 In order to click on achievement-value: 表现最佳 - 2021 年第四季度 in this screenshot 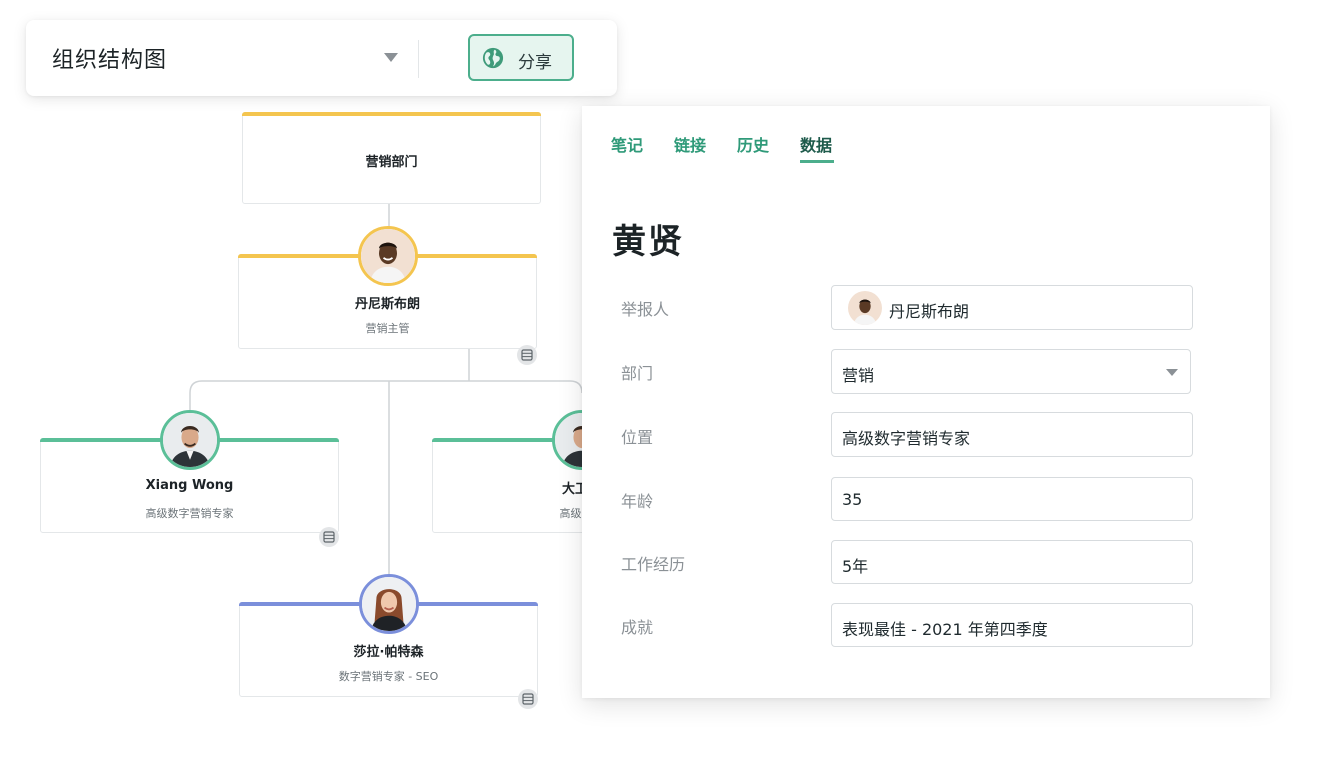, I will do `click(945, 629)`.